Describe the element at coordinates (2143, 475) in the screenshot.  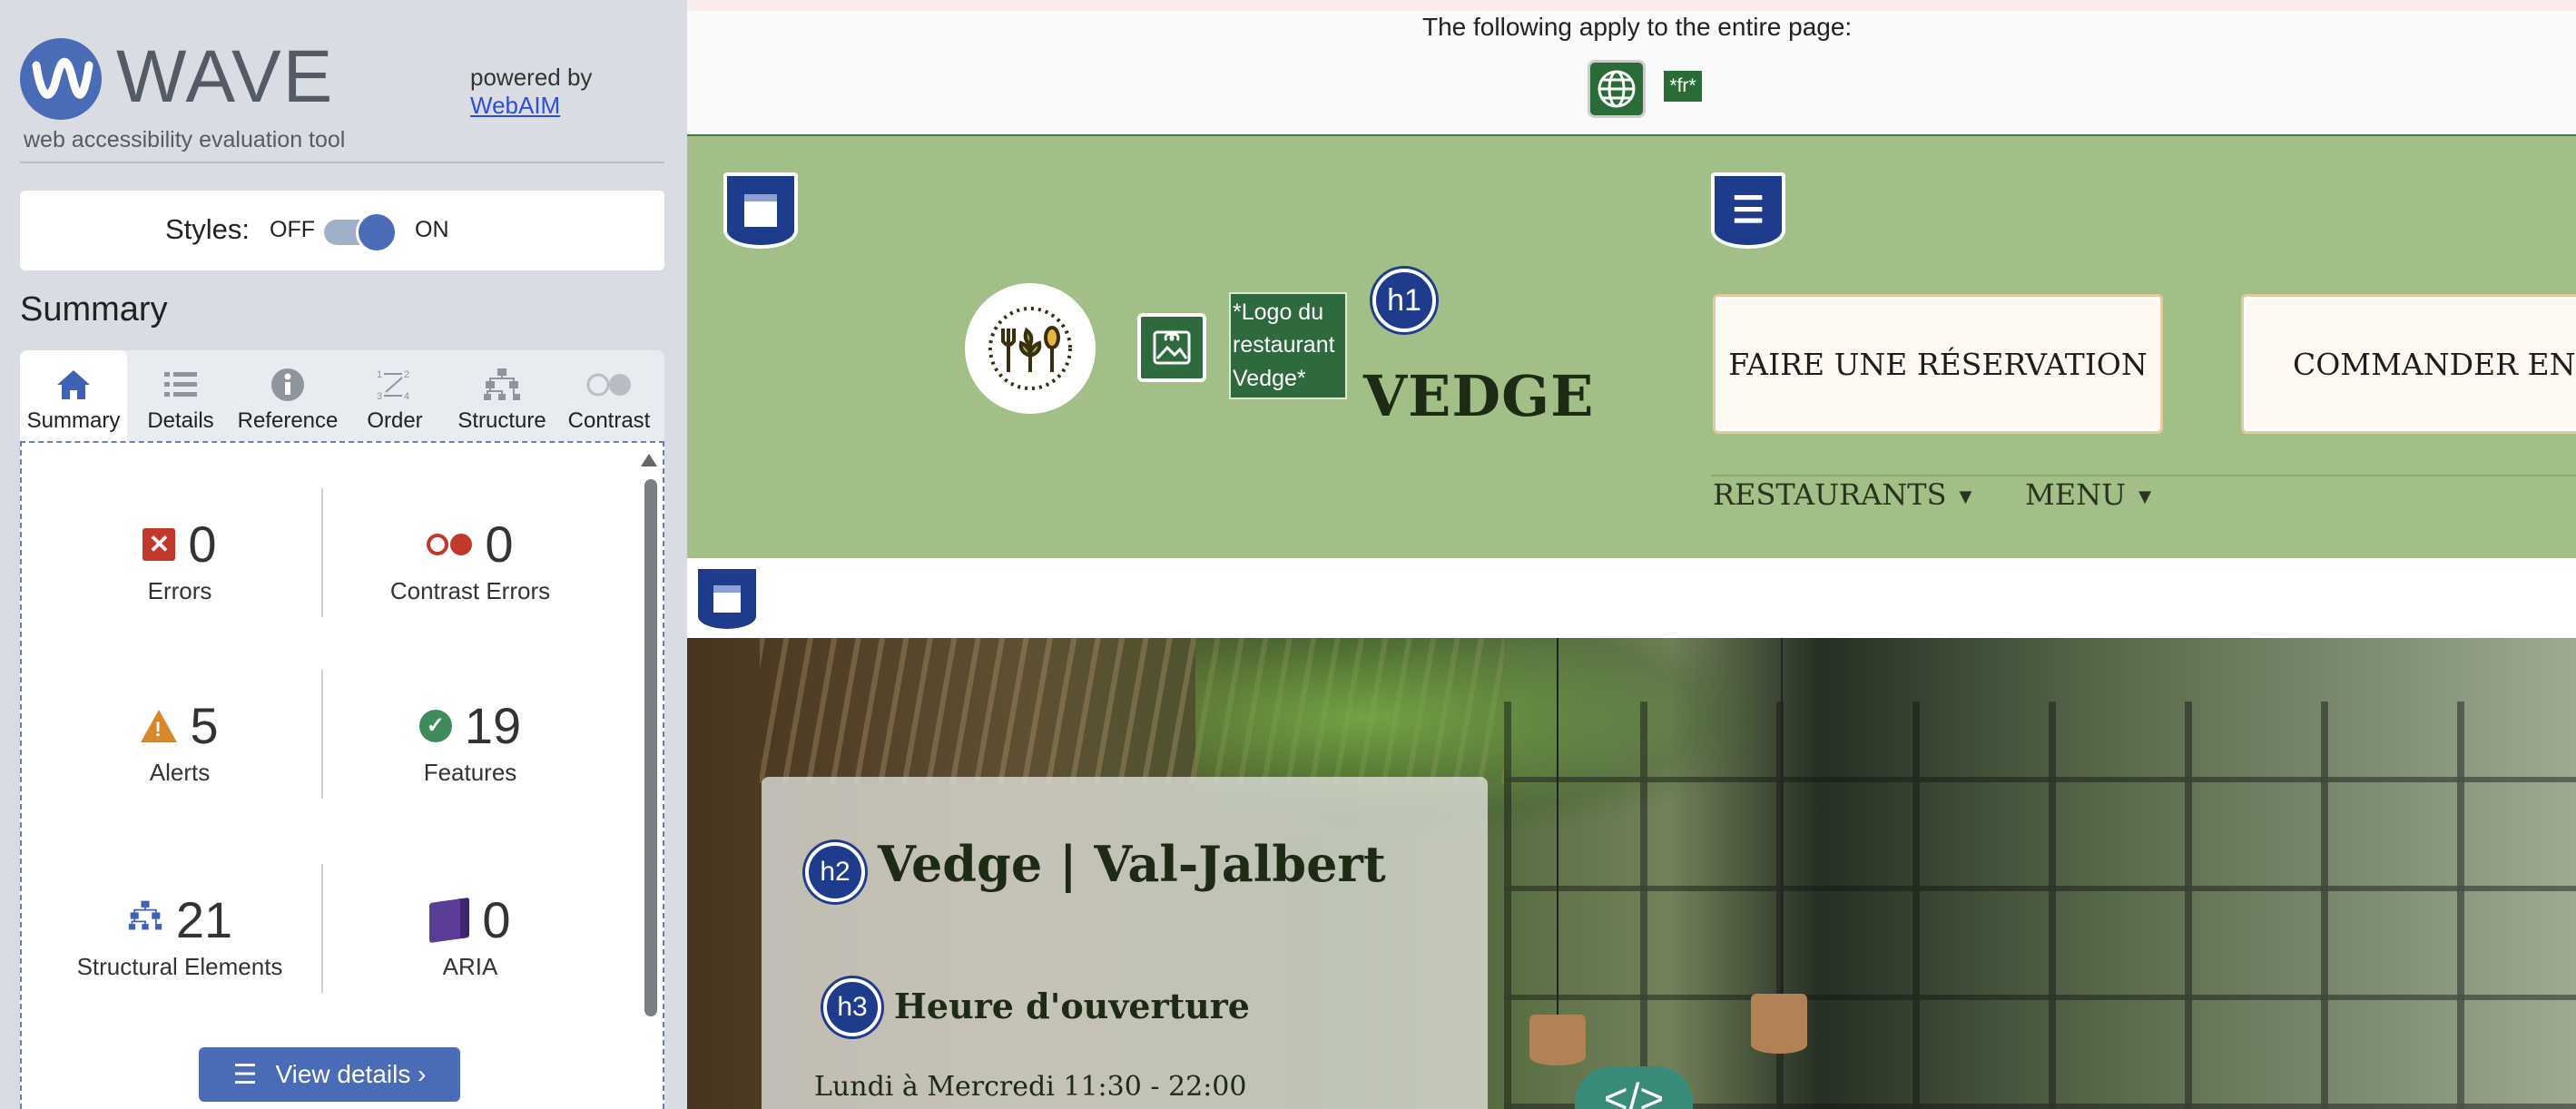
I see `nav-divider` at that location.